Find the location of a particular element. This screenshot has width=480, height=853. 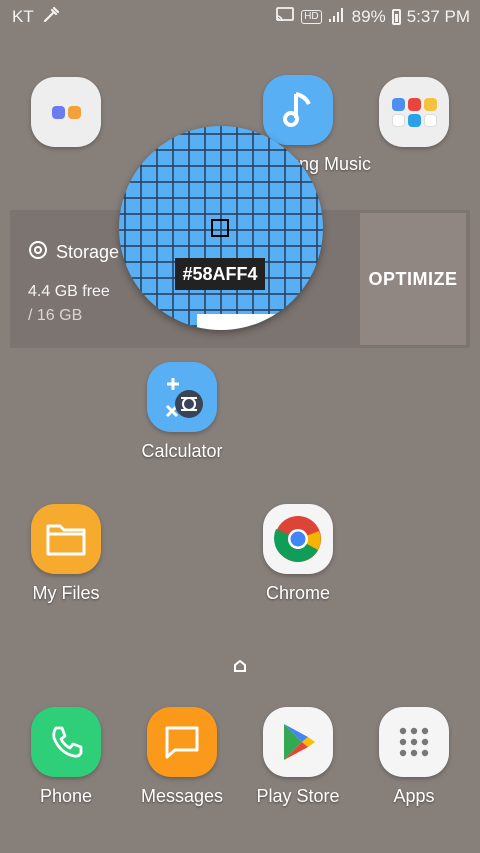

pixel-selector-cursor is located at coordinates (220, 228).